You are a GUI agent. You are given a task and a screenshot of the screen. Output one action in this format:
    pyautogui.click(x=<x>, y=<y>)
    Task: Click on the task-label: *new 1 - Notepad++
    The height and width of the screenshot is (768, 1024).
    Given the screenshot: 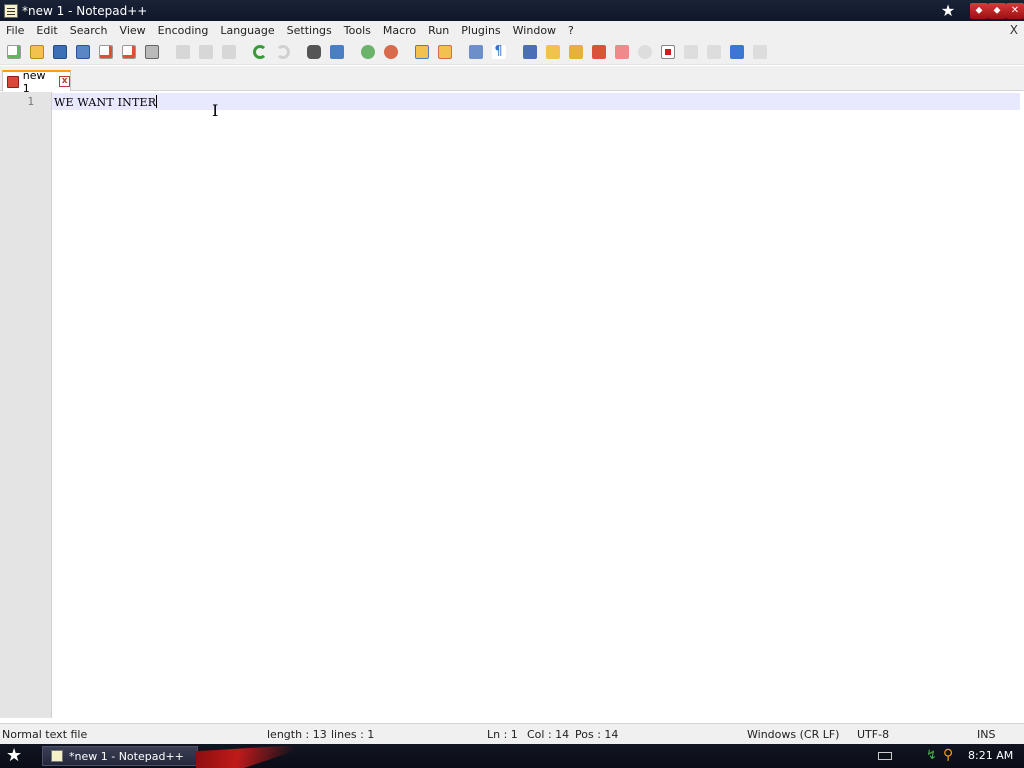 What is the action you would take?
    pyautogui.click(x=126, y=756)
    